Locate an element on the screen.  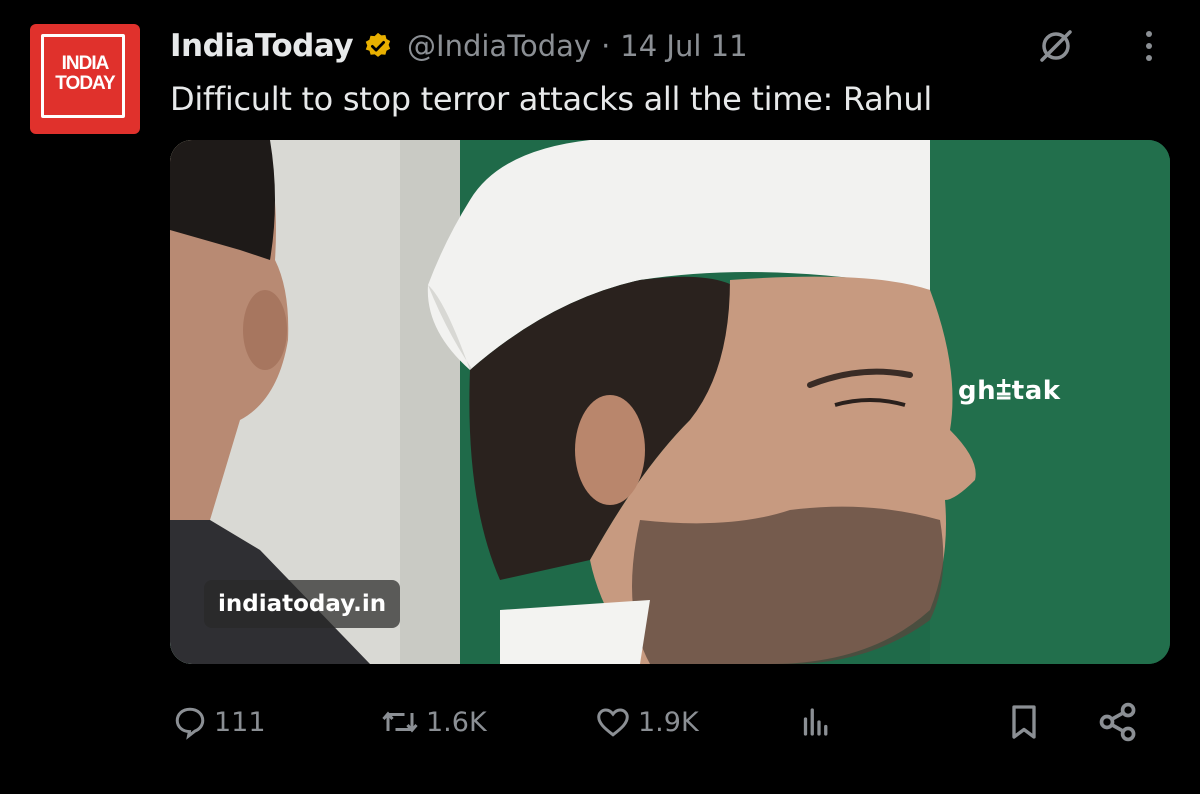
avatar: INDIA TODAY is located at coordinates (85, 79).